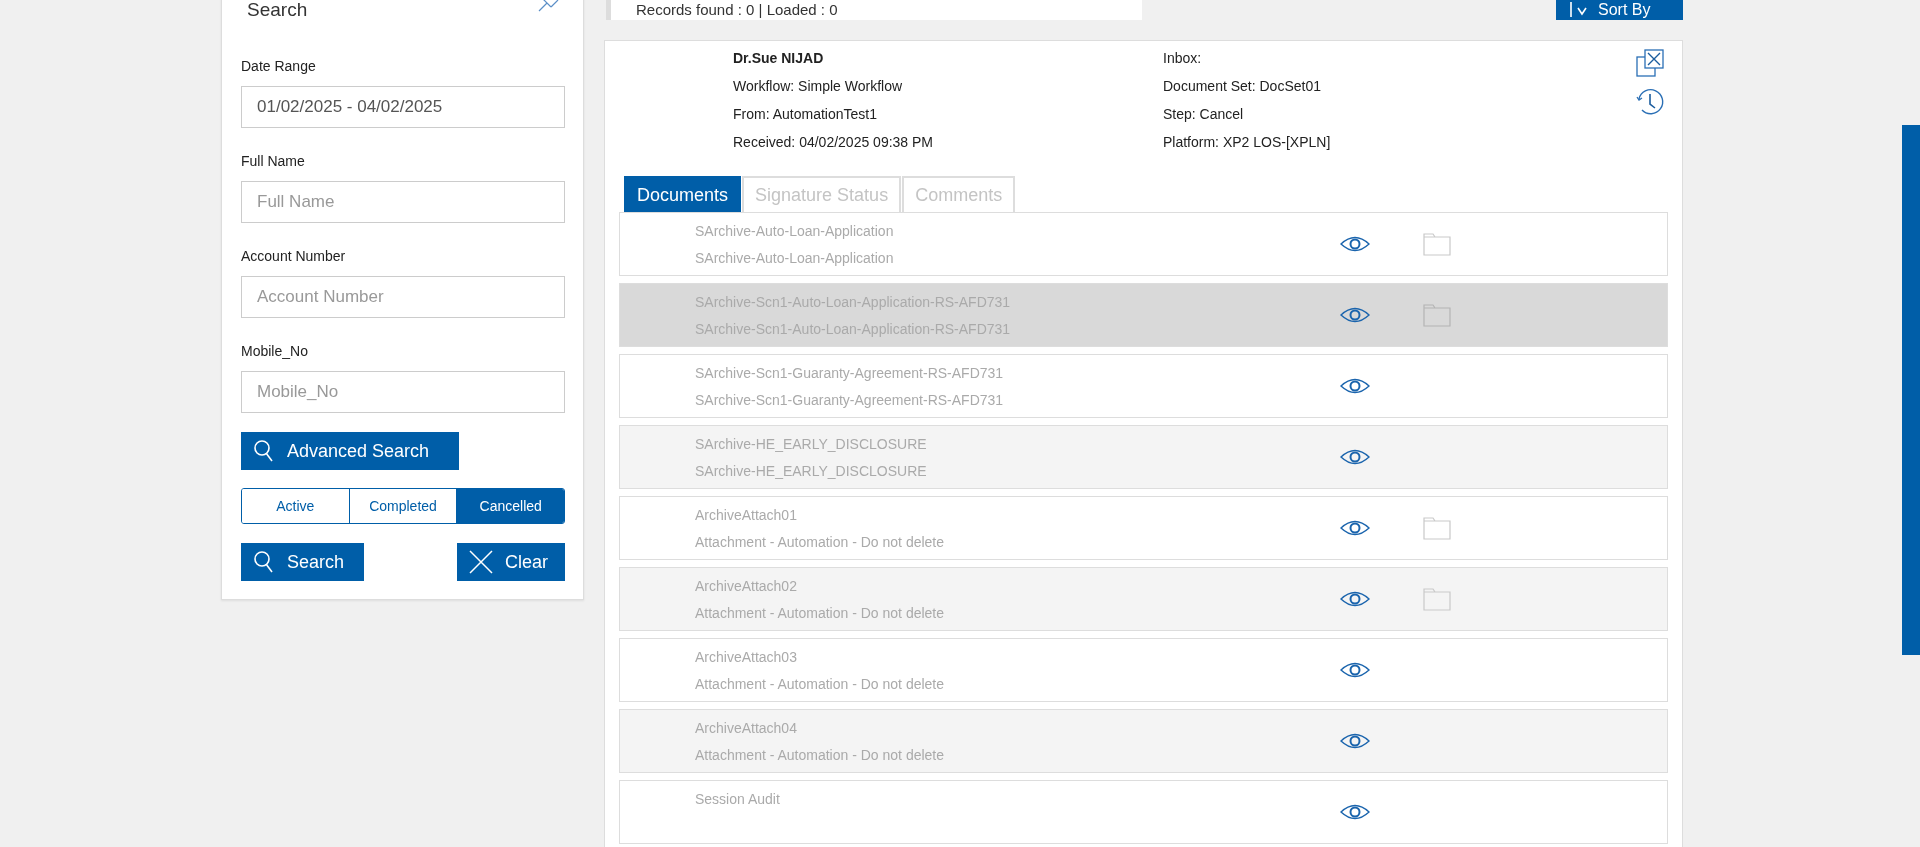  I want to click on detail-text: From: AutomationTest1, so click(805, 114).